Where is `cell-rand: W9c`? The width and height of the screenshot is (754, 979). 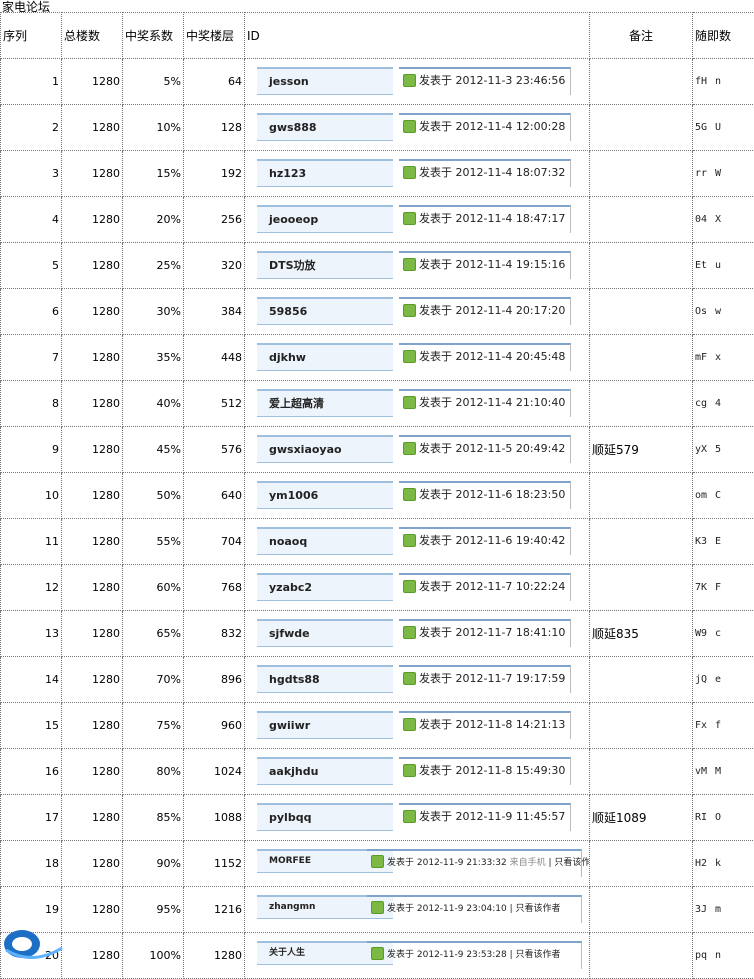
cell-rand: W9c is located at coordinates (723, 634).